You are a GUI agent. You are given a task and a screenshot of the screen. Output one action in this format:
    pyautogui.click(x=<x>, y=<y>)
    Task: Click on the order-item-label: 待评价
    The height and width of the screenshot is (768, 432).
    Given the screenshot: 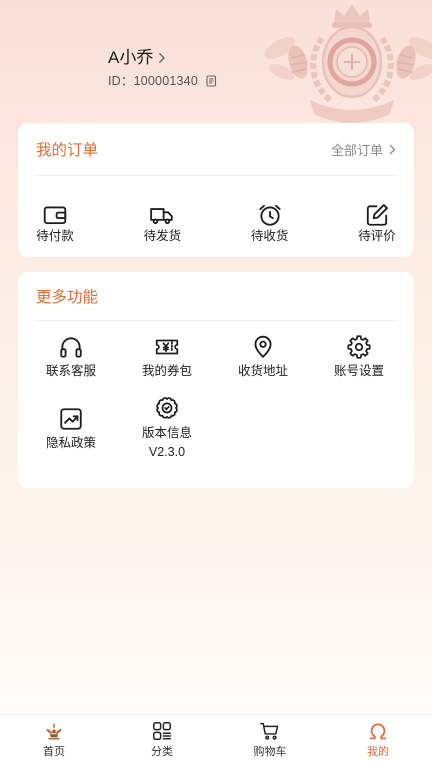 What is the action you would take?
    pyautogui.click(x=377, y=236)
    